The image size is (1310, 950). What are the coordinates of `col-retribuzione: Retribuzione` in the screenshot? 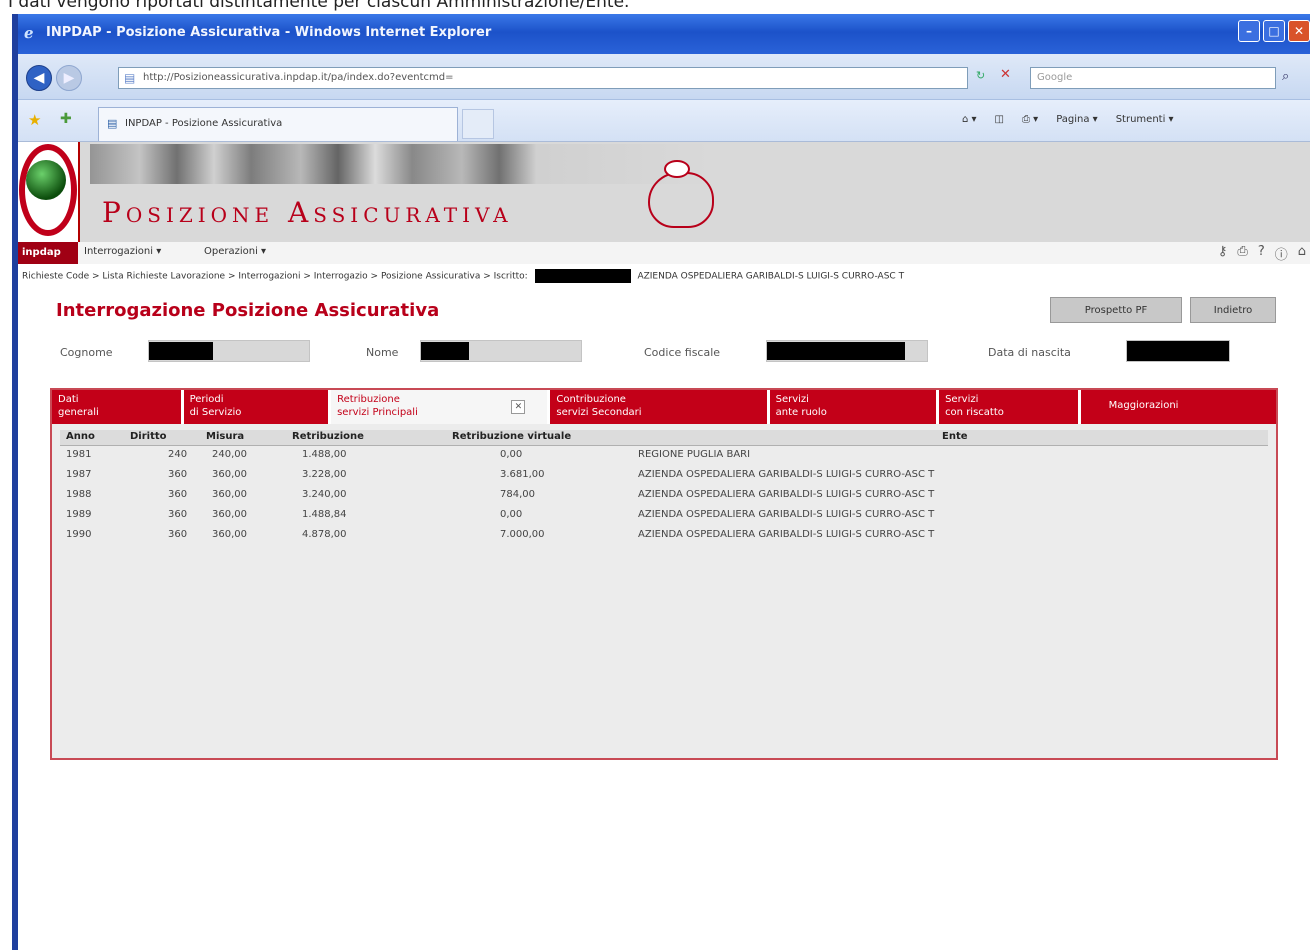 It's located at (328, 436).